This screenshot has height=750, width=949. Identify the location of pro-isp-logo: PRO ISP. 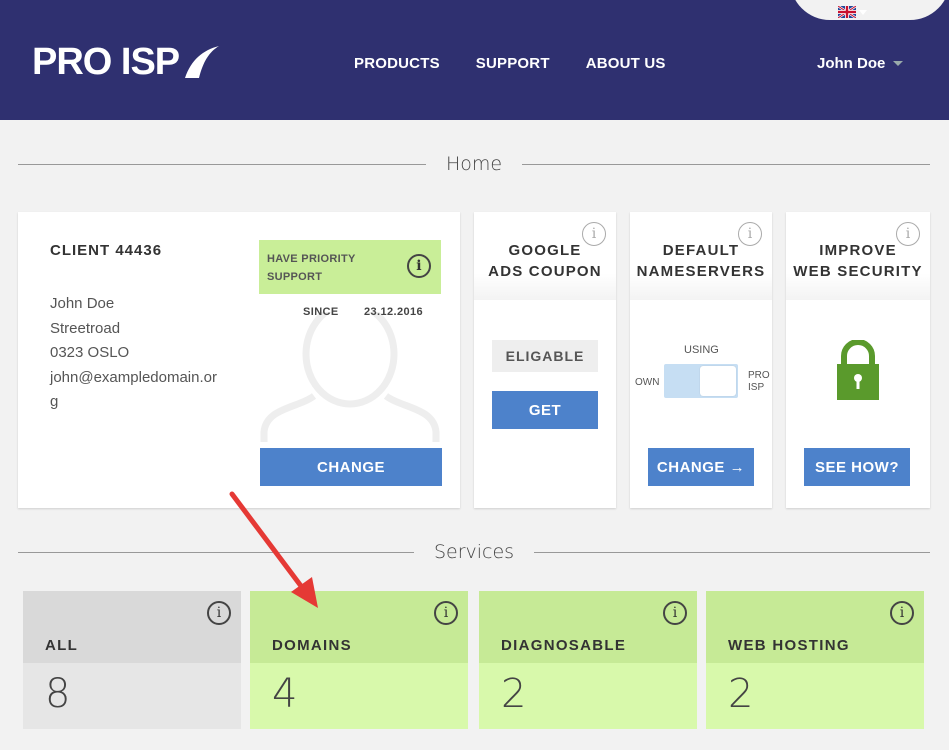
(126, 61).